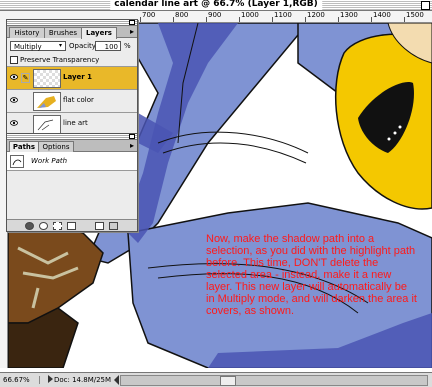 The width and height of the screenshot is (432, 387). Describe the element at coordinates (72, 182) in the screenshot. I see `paths-panel: Paths Options ▸ Work Path` at that location.